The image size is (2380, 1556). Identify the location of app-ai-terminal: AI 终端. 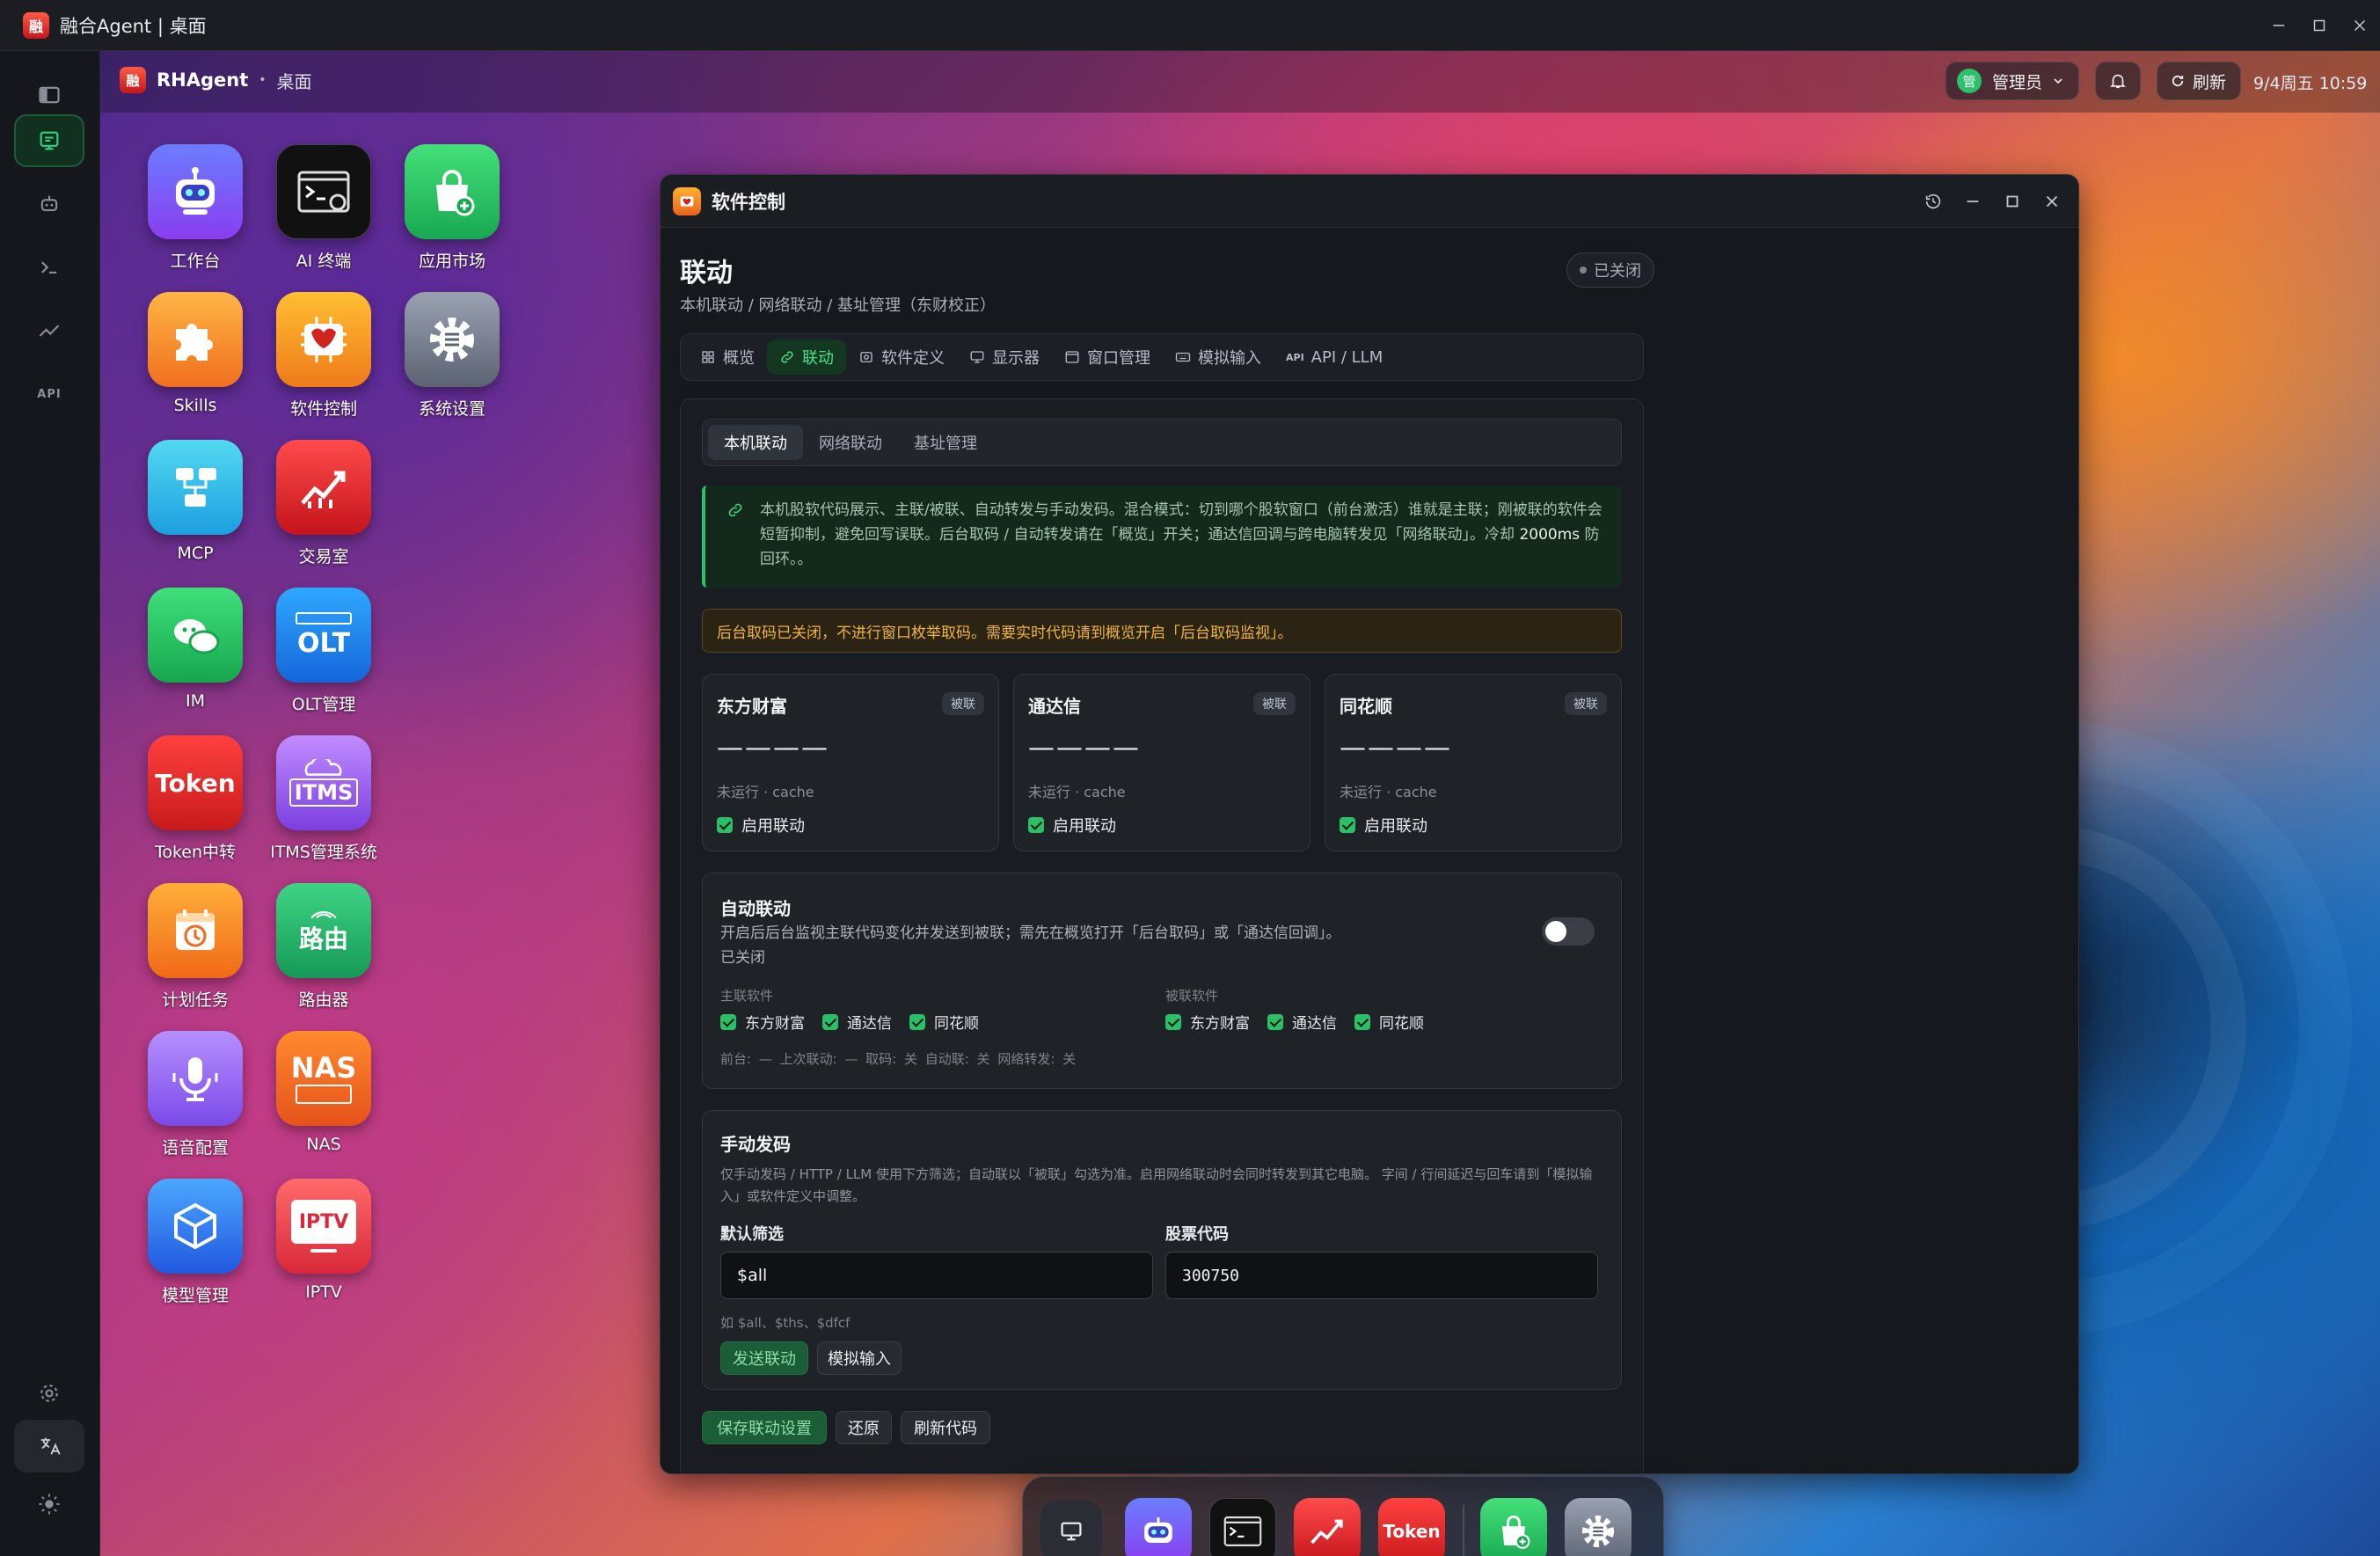
(323, 208).